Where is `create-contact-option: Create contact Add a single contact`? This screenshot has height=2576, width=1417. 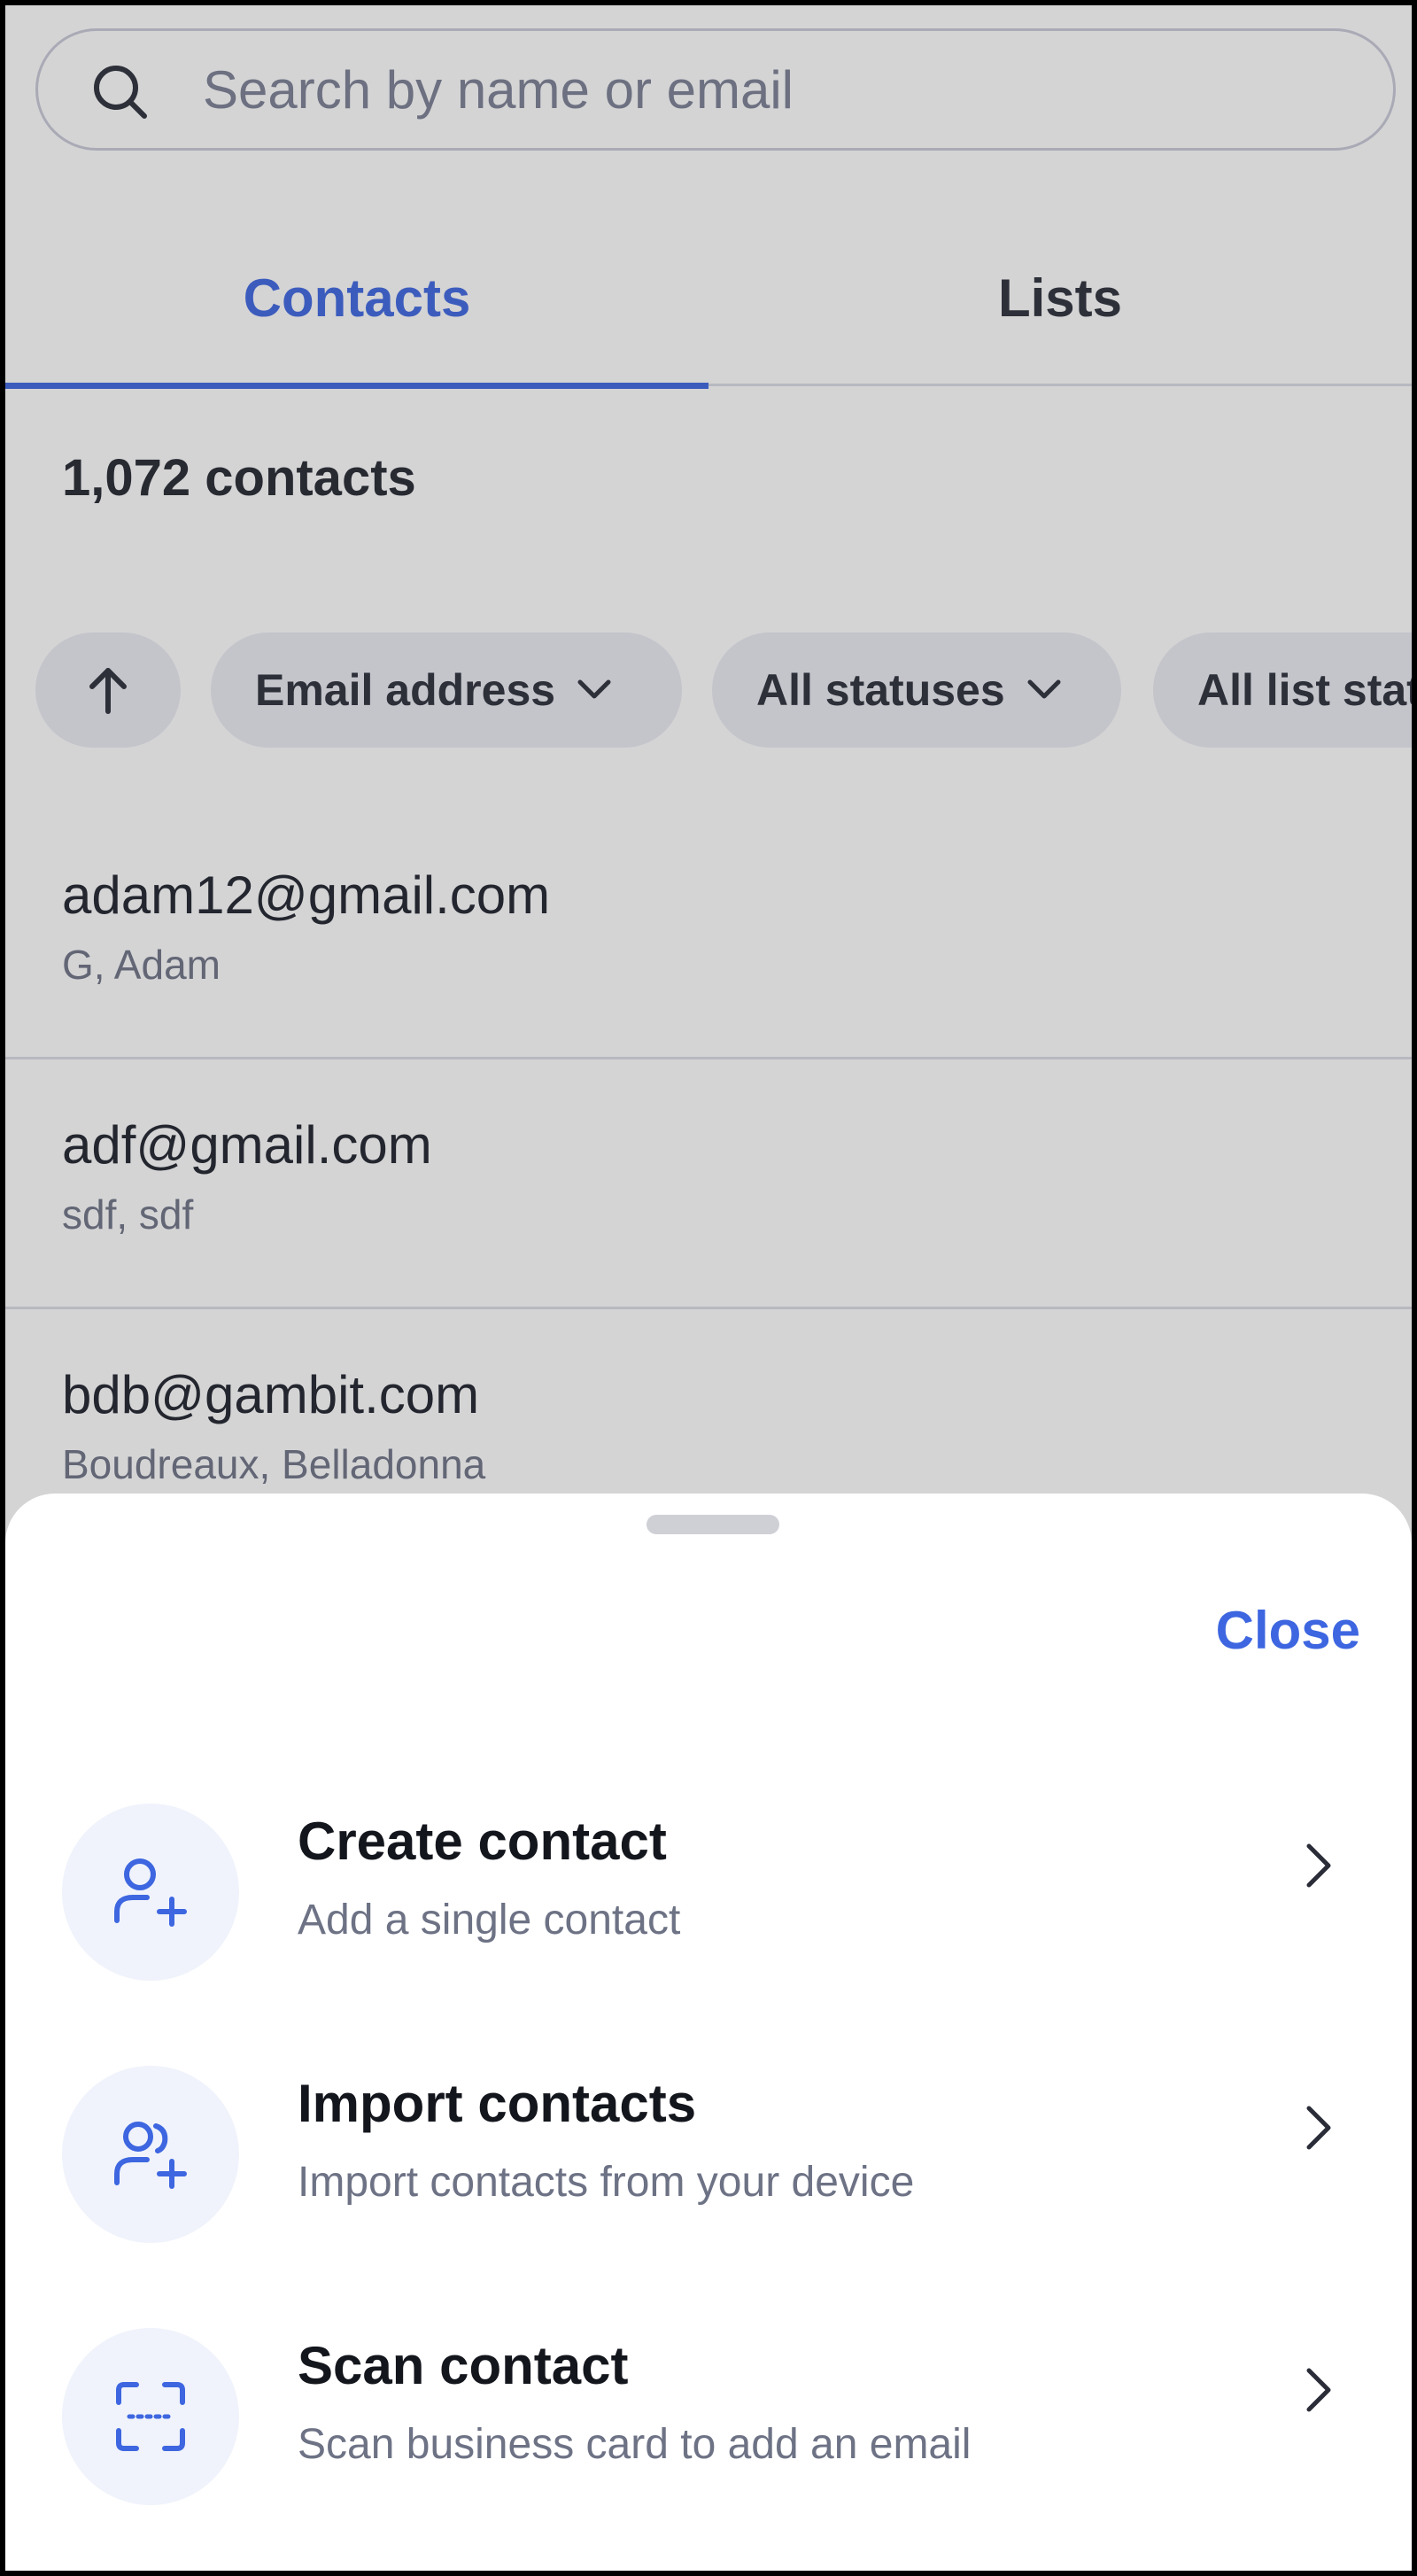 create-contact-option: Create contact Add a single contact is located at coordinates (708, 1901).